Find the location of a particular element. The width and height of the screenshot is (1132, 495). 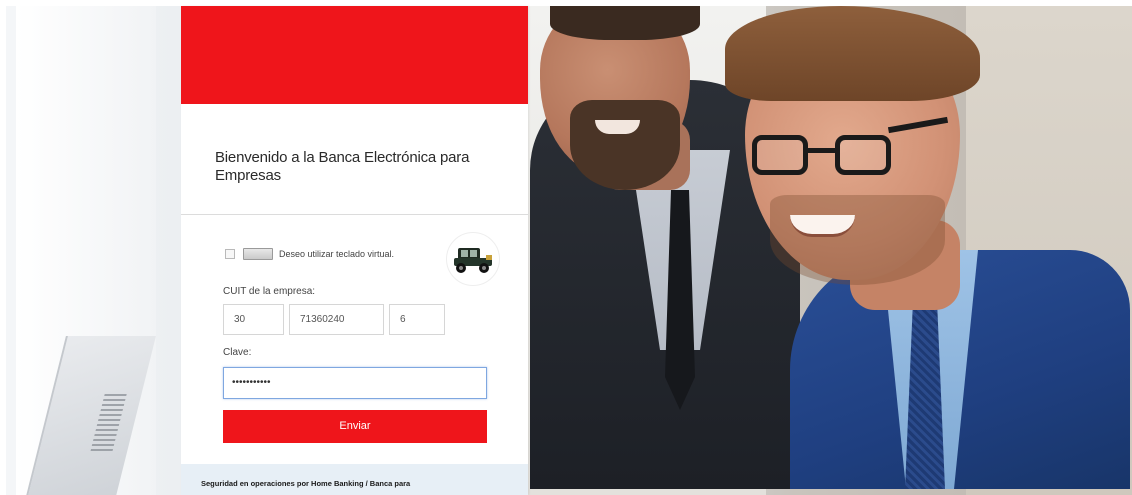

man-left-smile is located at coordinates (617, 127).